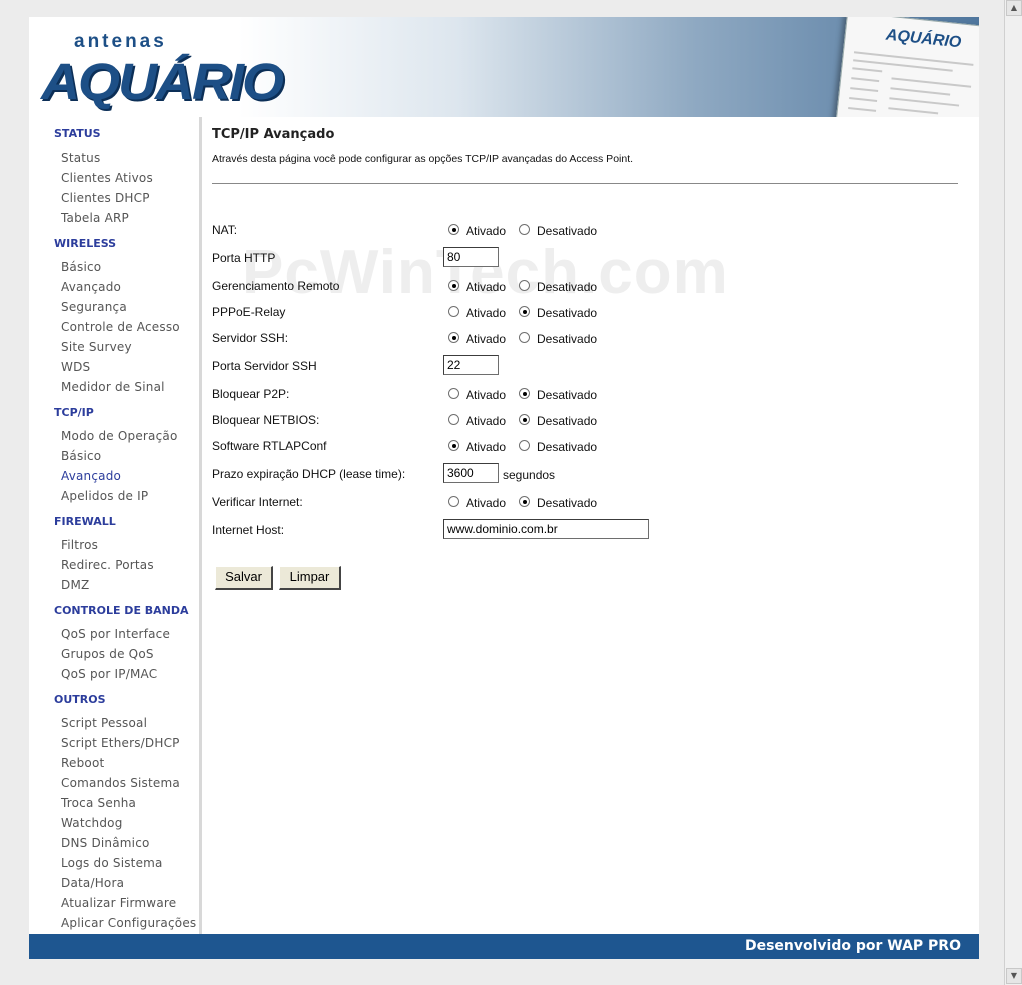 This screenshot has width=1022, height=985. I want to click on preview-logo: AQUÁRIO, so click(924, 39).